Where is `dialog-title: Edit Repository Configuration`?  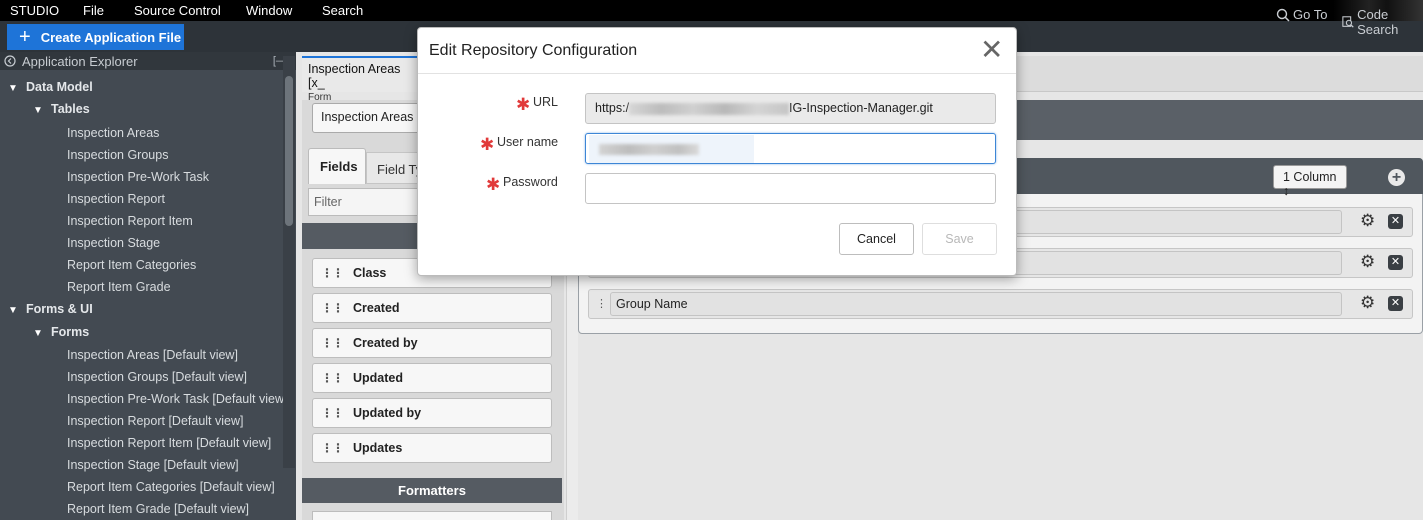
dialog-title: Edit Repository Configuration is located at coordinates (533, 50).